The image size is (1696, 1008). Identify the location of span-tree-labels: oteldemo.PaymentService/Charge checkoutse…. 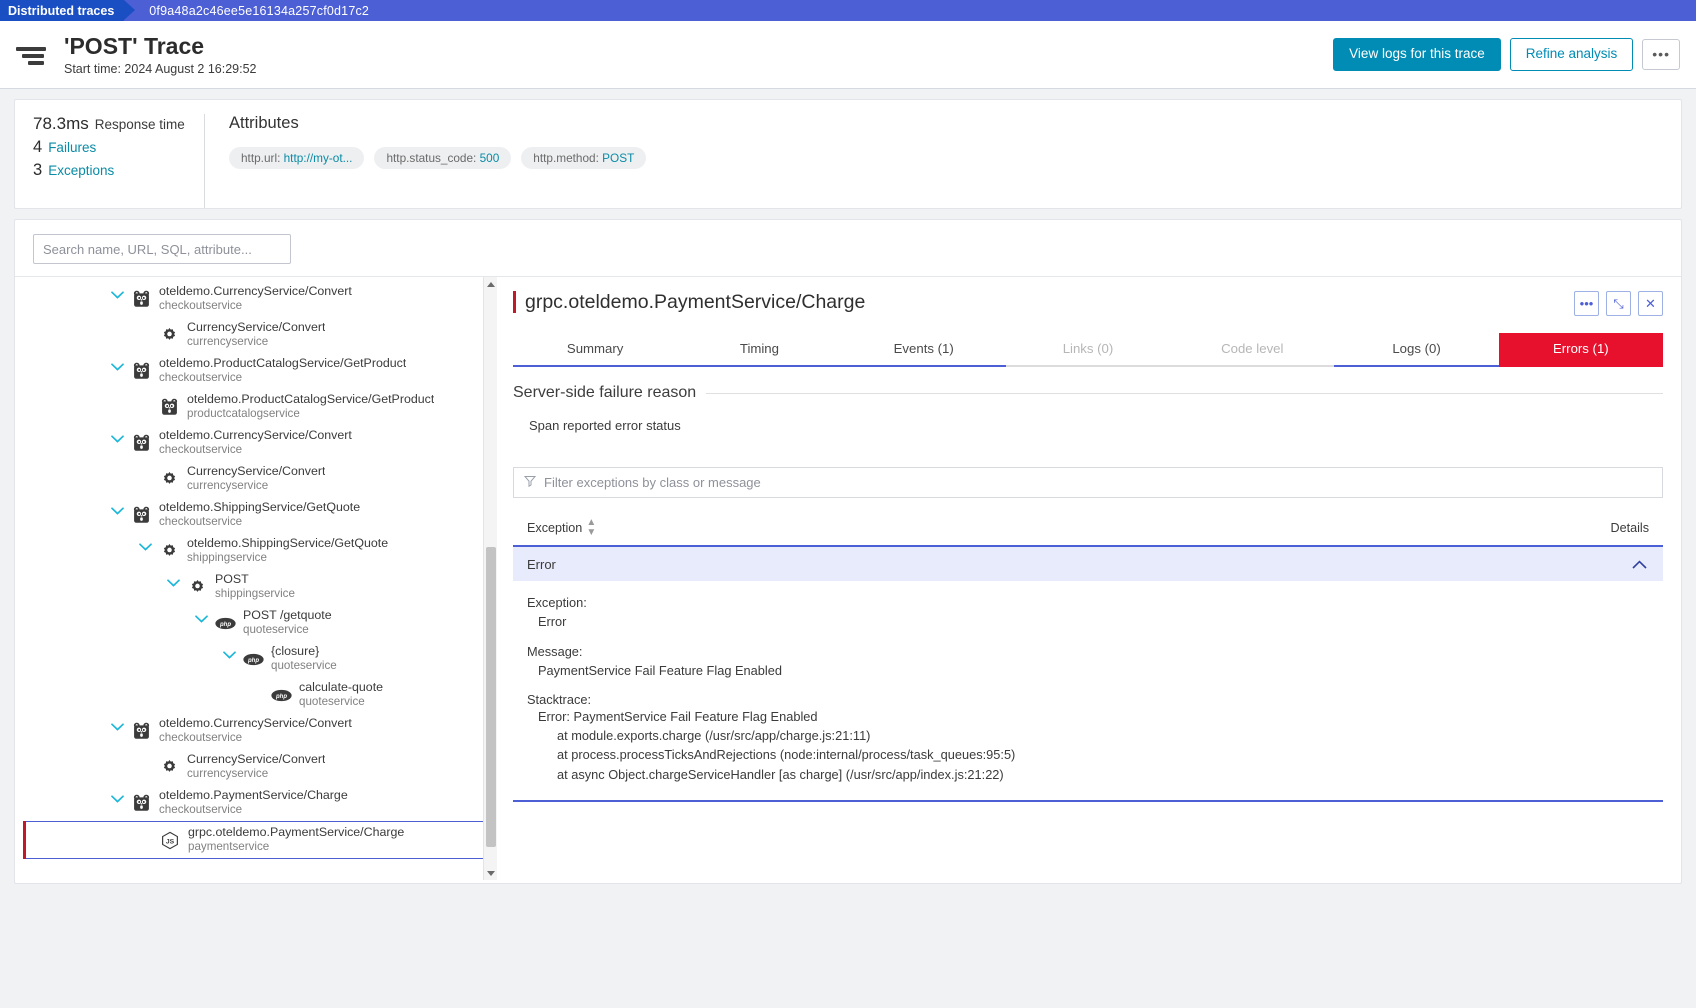
(253, 802).